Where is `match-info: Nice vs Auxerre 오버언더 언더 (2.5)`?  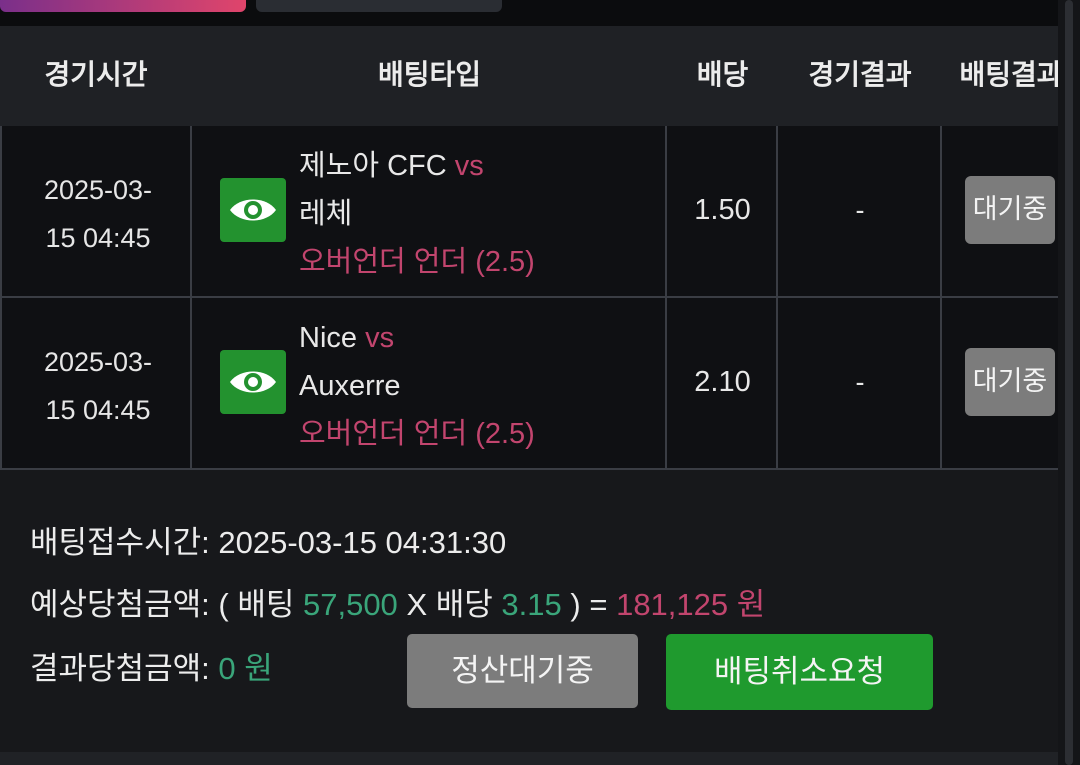
match-info: Nice vs Auxerre 오버언더 언더 (2.5) is located at coordinates (479, 386).